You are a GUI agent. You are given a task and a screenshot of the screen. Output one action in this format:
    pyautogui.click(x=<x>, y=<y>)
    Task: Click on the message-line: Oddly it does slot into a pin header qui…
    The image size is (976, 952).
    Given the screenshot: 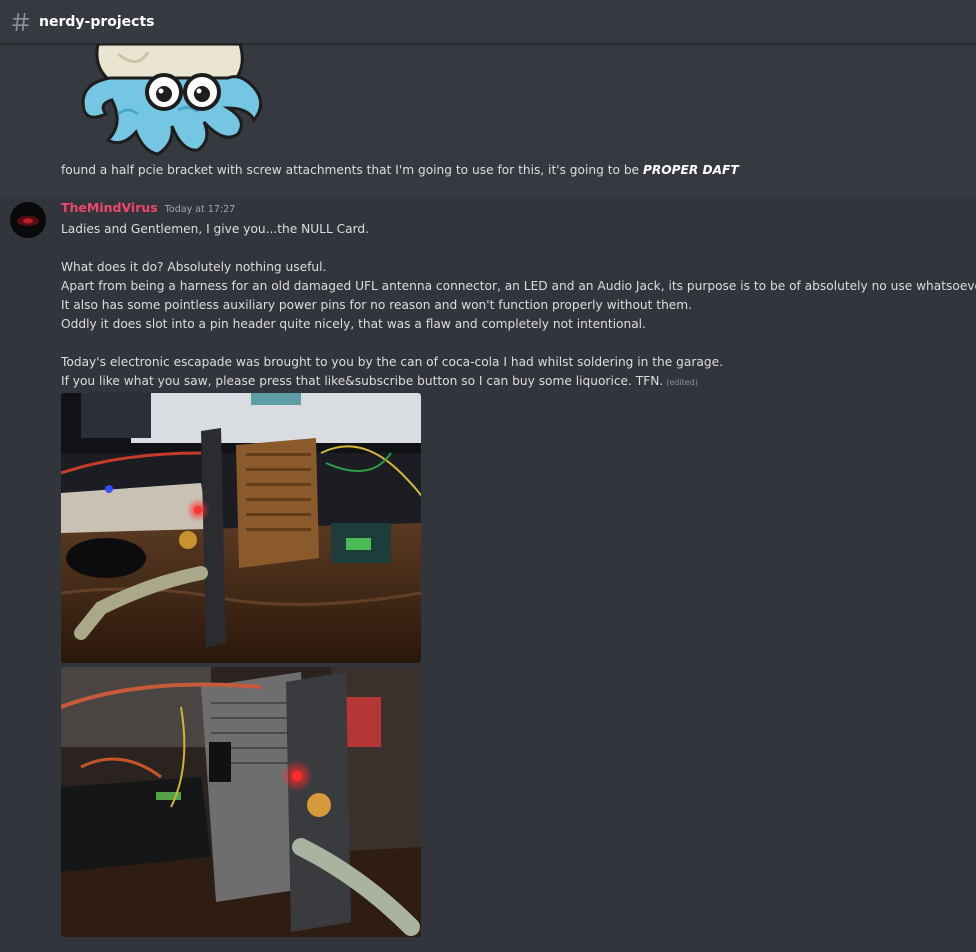 What is the action you would take?
    pyautogui.click(x=353, y=324)
    